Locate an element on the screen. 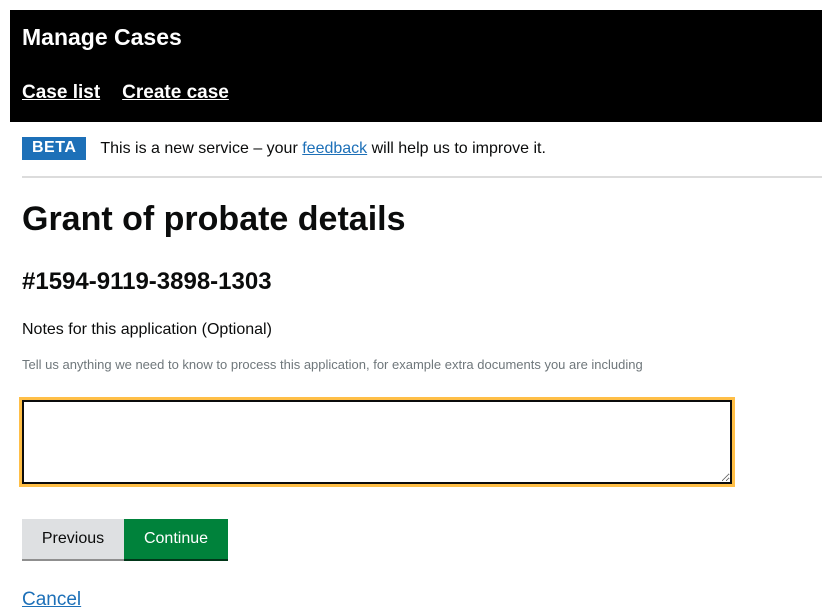 This screenshot has width=822, height=611. beta-text-before: This is a new service – your is located at coordinates (201, 148).